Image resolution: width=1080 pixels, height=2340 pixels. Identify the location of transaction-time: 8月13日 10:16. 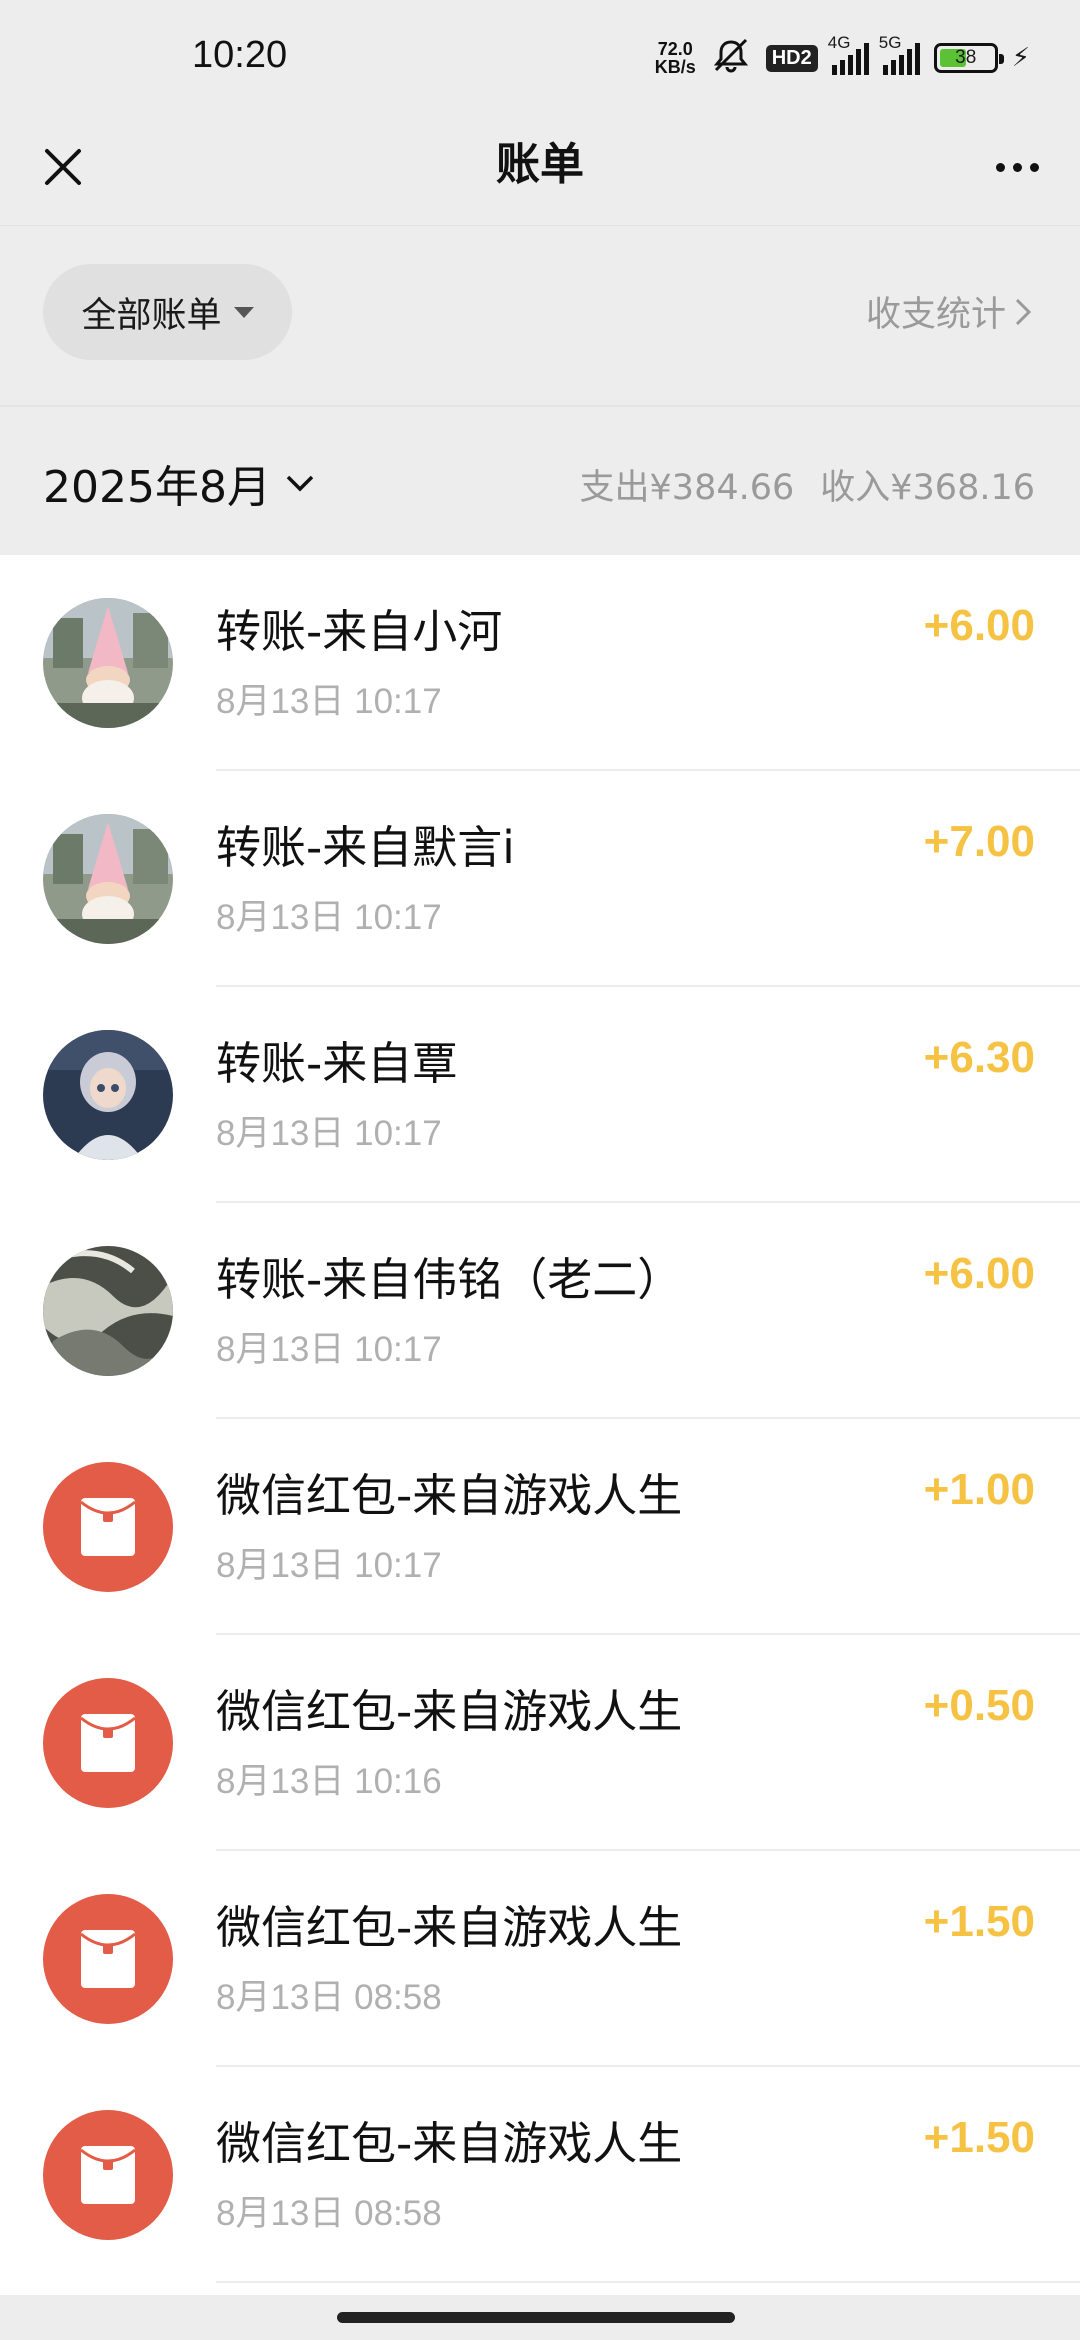
(329, 1781).